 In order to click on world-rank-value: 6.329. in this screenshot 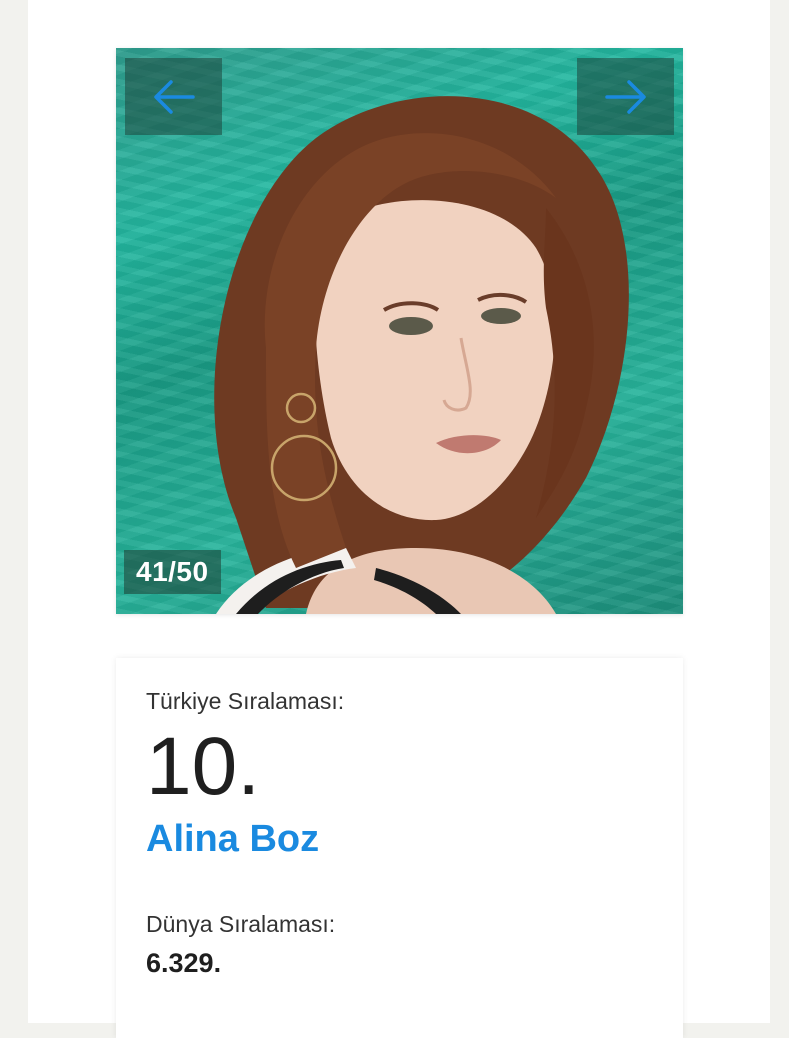, I will do `click(184, 963)`.